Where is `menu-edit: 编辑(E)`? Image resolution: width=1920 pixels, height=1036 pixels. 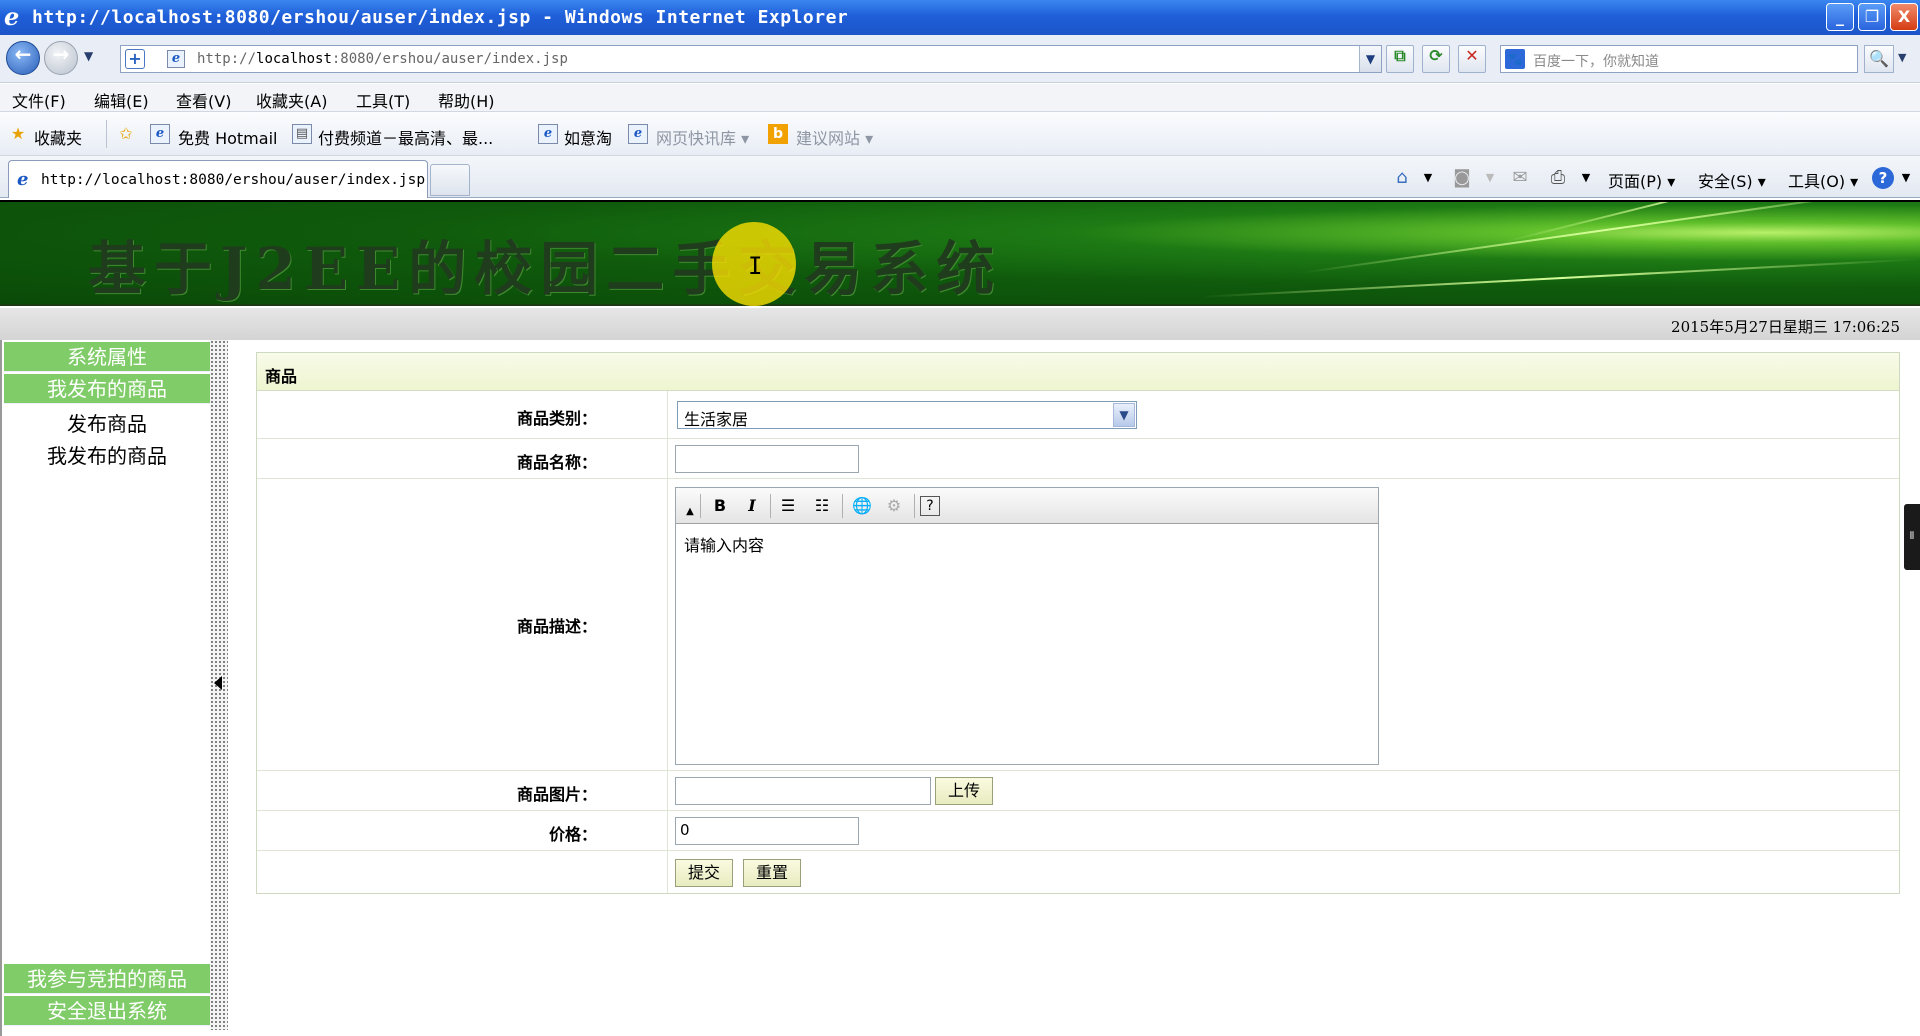
menu-edit: 编辑(E) is located at coordinates (121, 100).